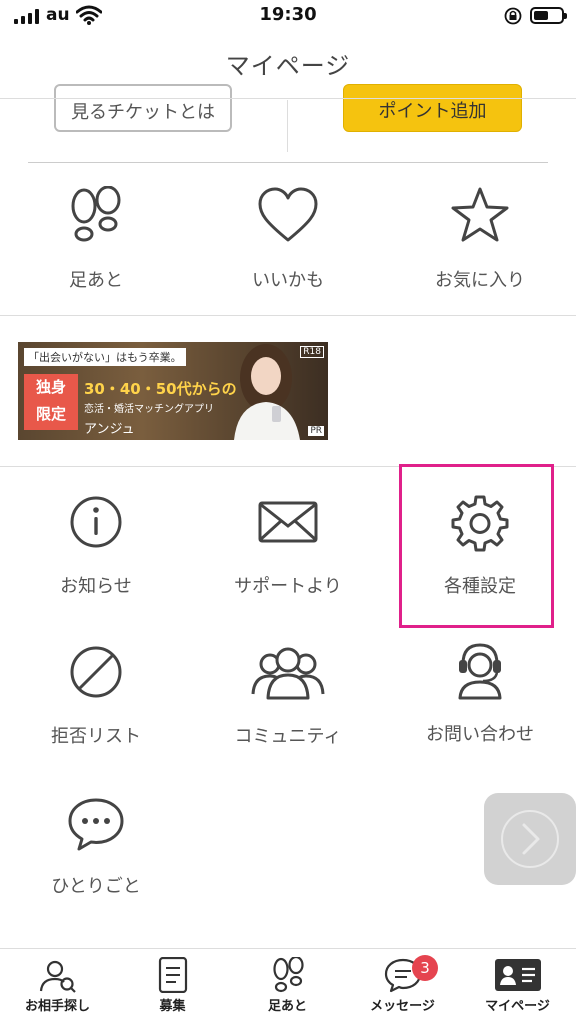 This screenshot has height=1024, width=576. I want to click on status-bar: au 19:30, so click(288, 17).